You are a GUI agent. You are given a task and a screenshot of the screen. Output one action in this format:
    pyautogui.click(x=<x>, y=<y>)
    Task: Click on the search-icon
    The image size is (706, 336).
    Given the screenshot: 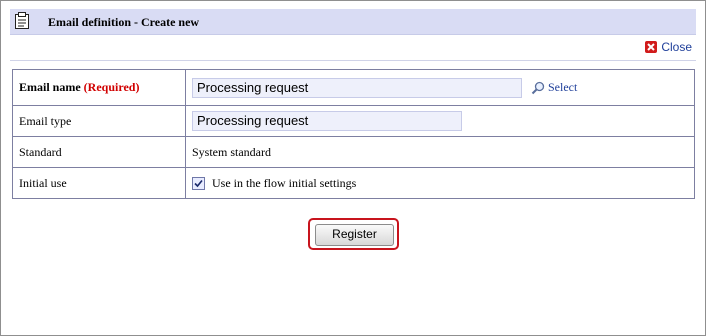 What is the action you would take?
    pyautogui.click(x=538, y=87)
    